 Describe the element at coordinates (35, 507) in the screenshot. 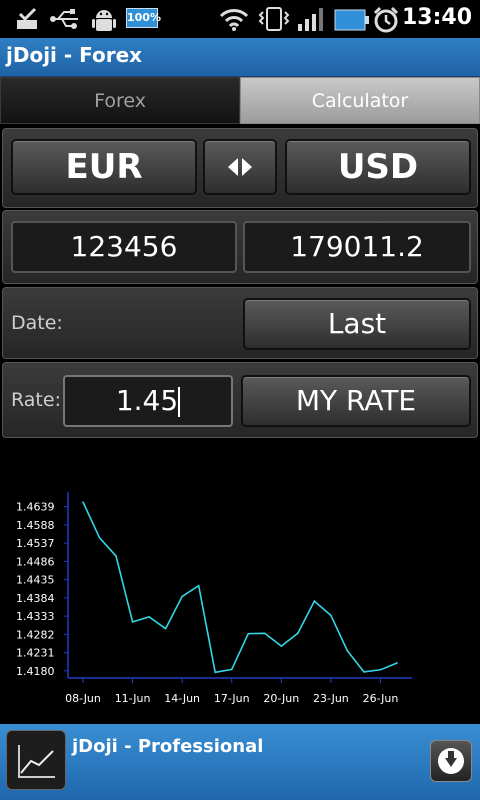

I see `y-tick-label: 1.4639` at that location.